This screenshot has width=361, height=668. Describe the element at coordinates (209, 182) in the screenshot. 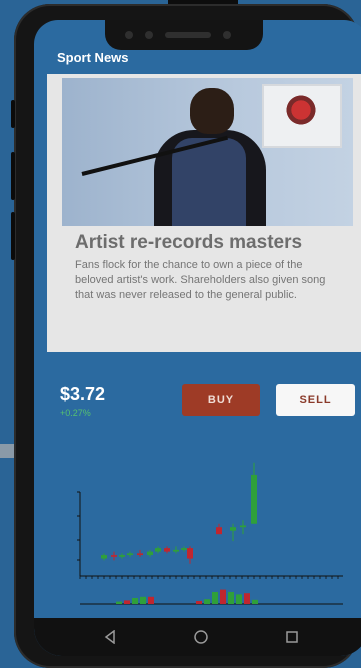

I see `image-singer-jacket` at that location.